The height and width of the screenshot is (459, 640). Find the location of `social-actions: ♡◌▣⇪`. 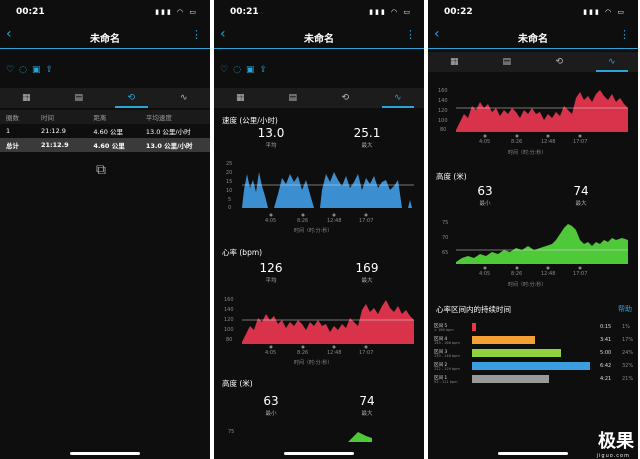

social-actions: ♡◌▣⇪ is located at coordinates (32, 70).